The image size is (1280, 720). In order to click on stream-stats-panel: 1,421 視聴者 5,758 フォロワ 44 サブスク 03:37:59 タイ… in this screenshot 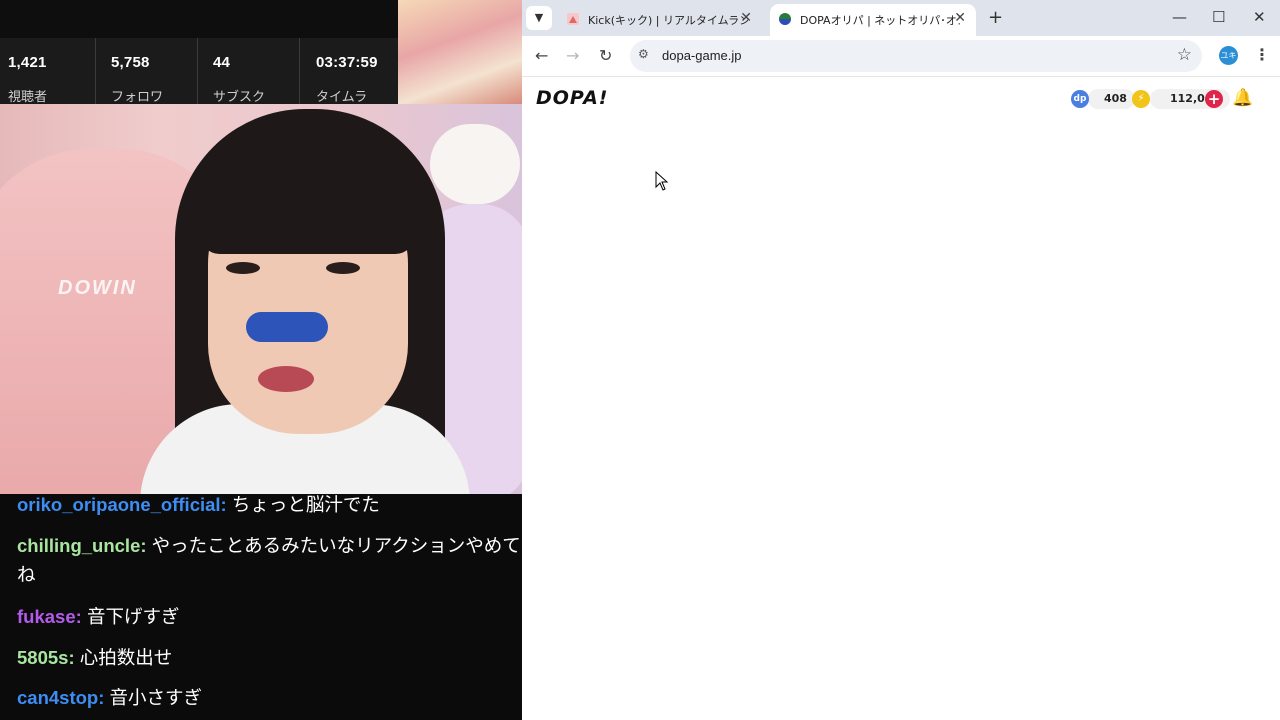, I will do `click(200, 52)`.